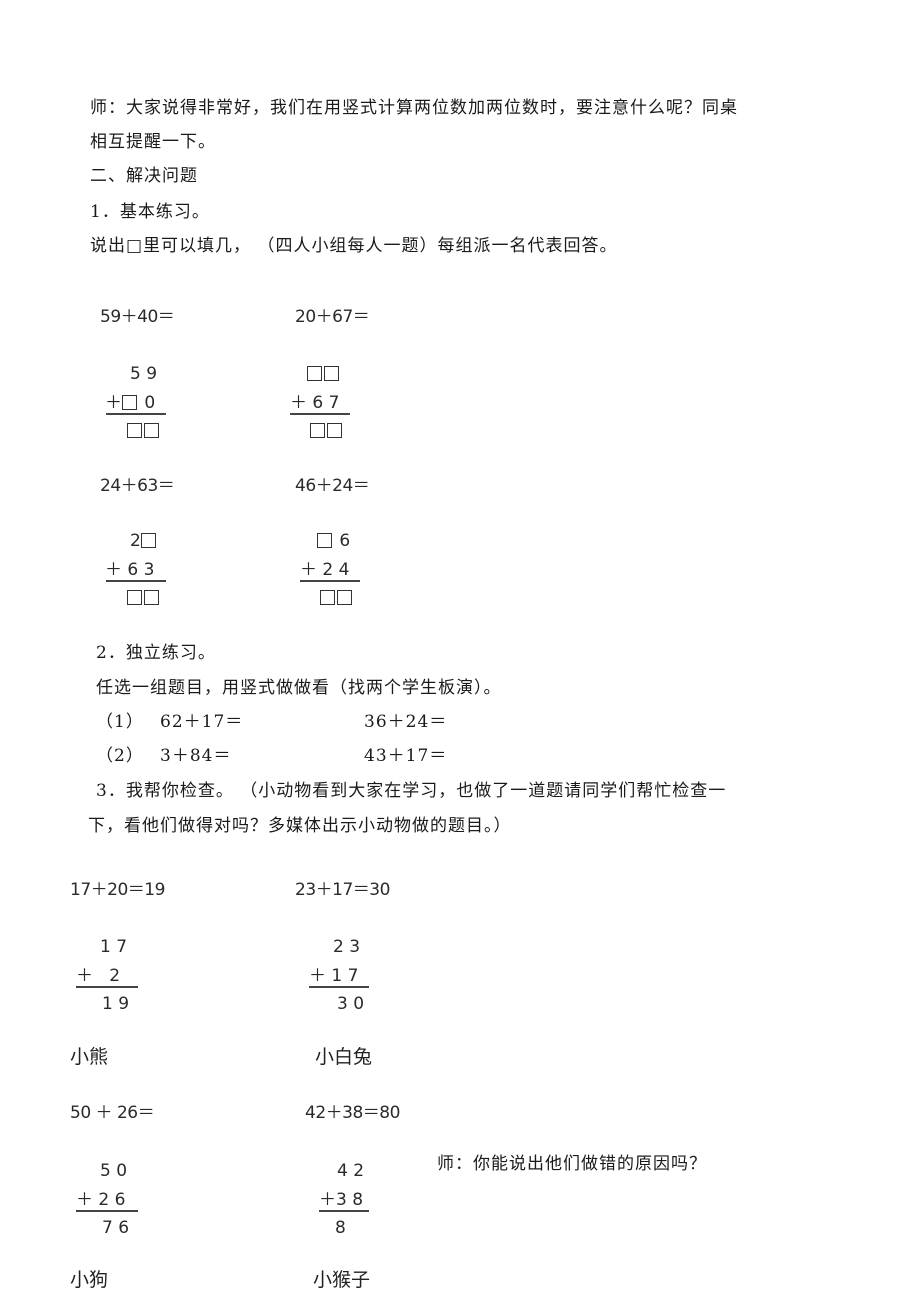  I want to click on problem-equation: 24＋63＝, so click(137, 486).